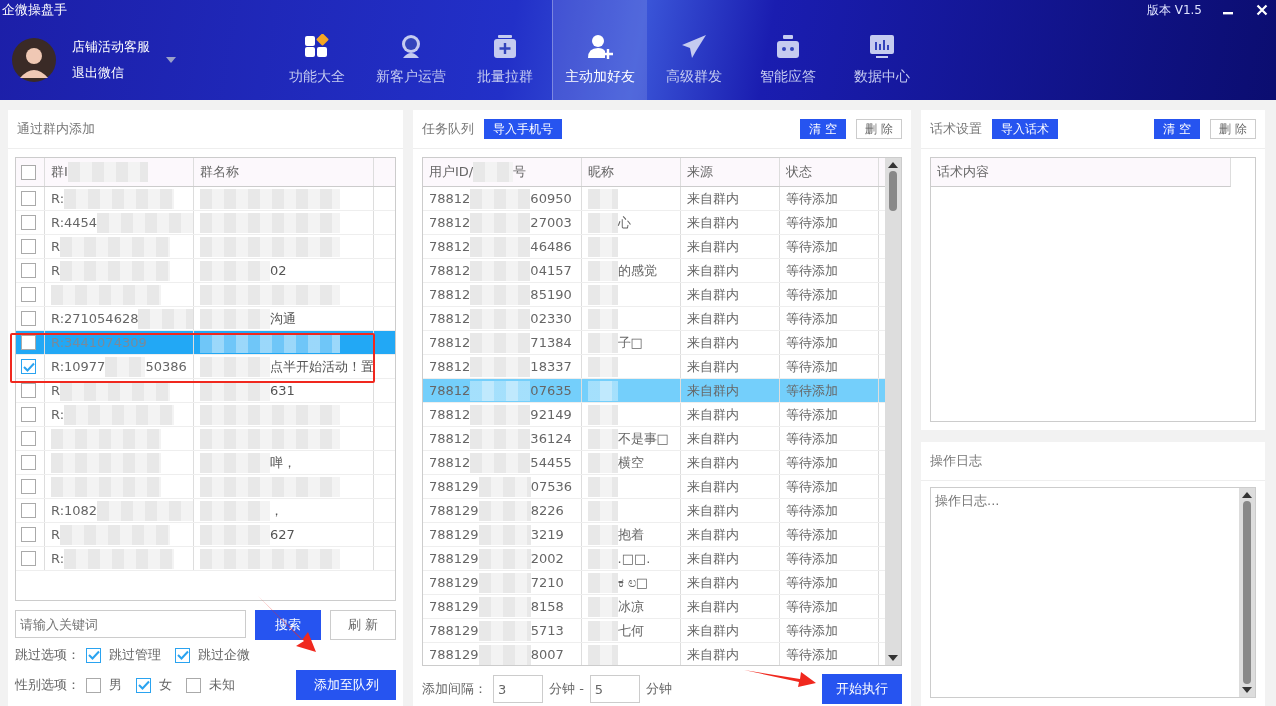 This screenshot has width=1276, height=706. Describe the element at coordinates (654, 415) in the screenshot. I see `queue-row: 78812 92149 来自群内 等待添加` at that location.